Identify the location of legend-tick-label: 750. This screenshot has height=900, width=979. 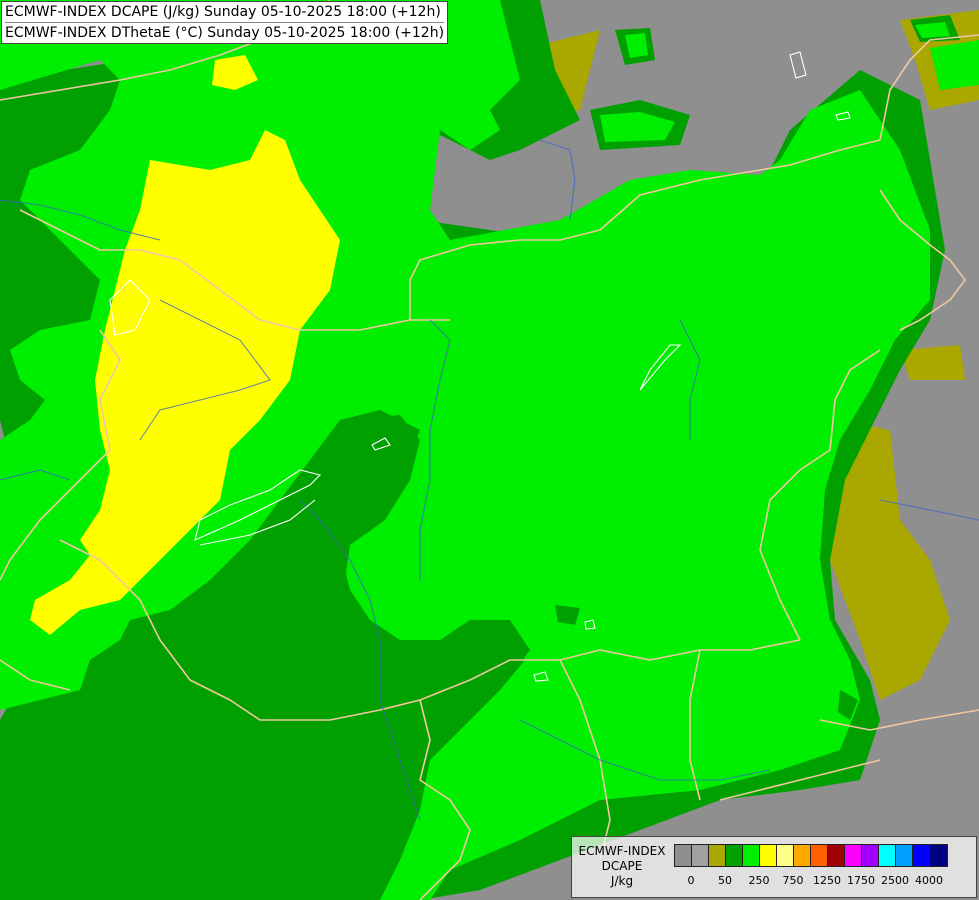
(793, 880).